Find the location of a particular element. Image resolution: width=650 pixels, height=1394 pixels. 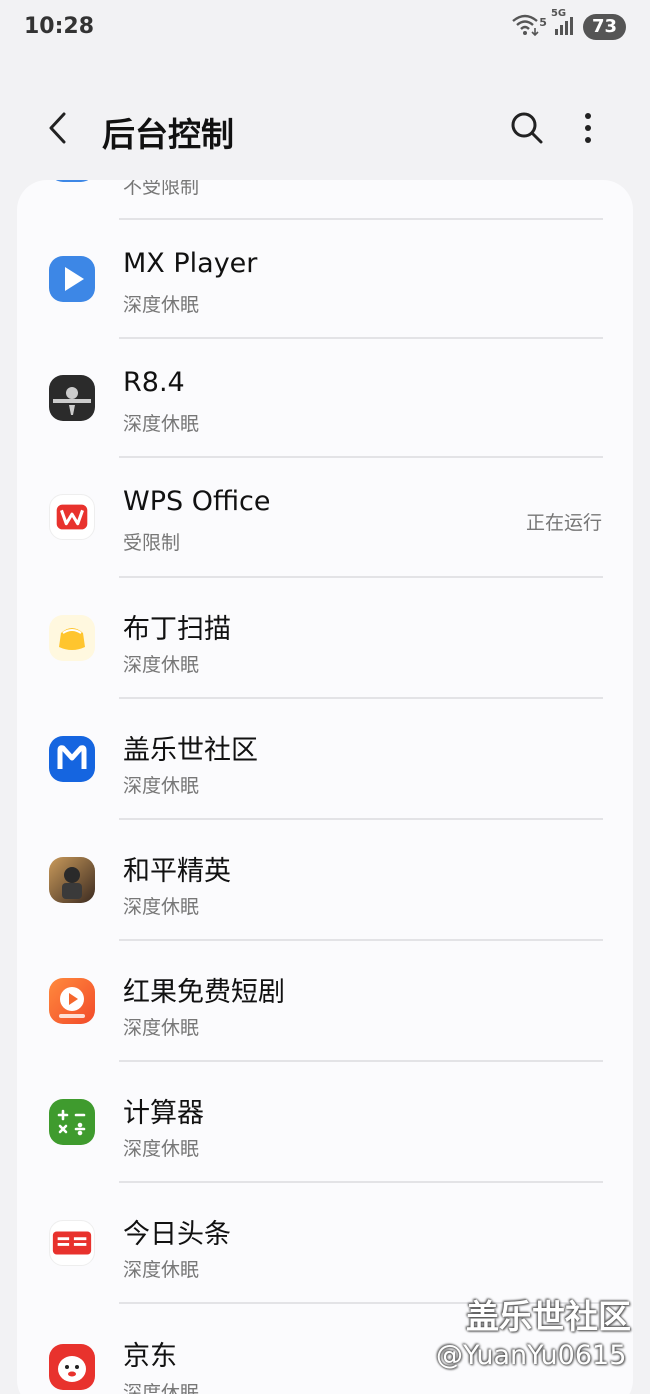

network-type-label: 5G is located at coordinates (558, 13).